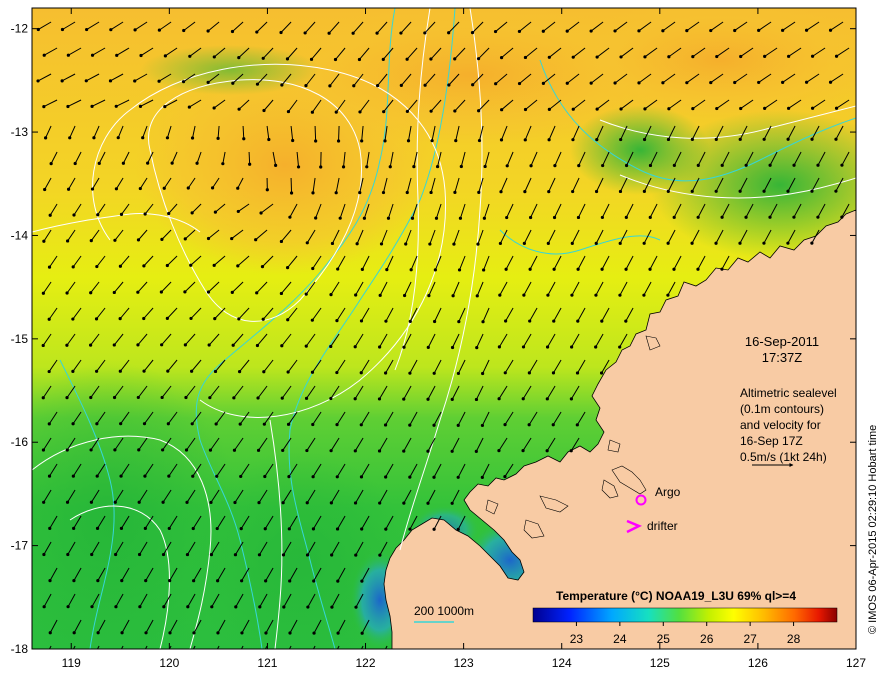  Describe the element at coordinates (640, 150) in the screenshot. I see `cool-patch-east` at that location.